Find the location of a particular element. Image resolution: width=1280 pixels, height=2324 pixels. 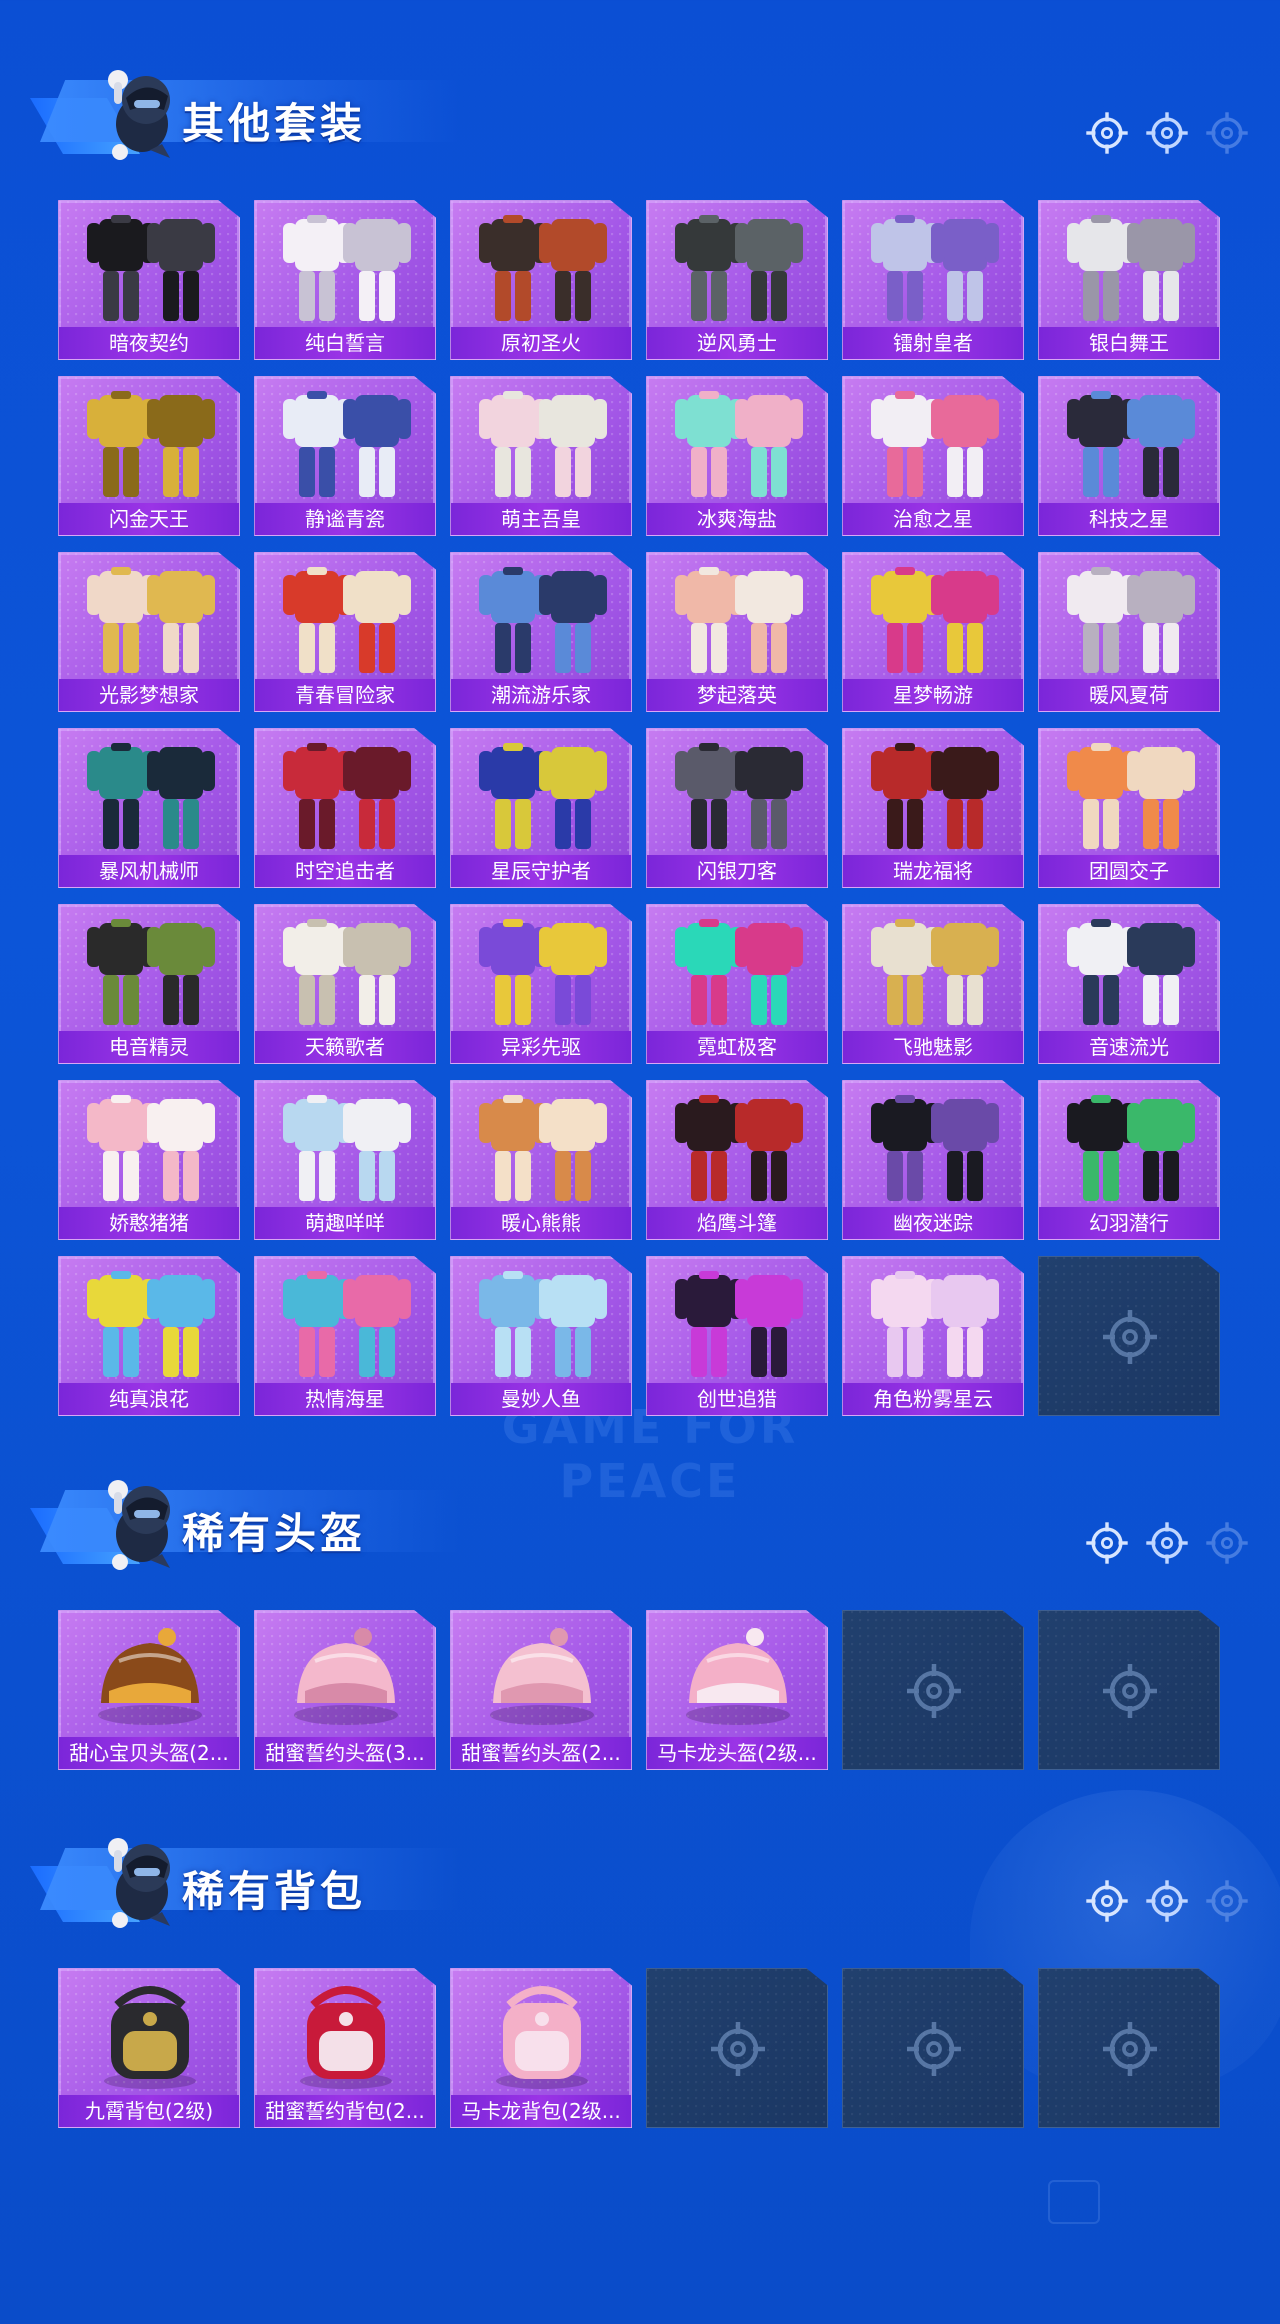

item-card: 治愈之星 is located at coordinates (933, 456).